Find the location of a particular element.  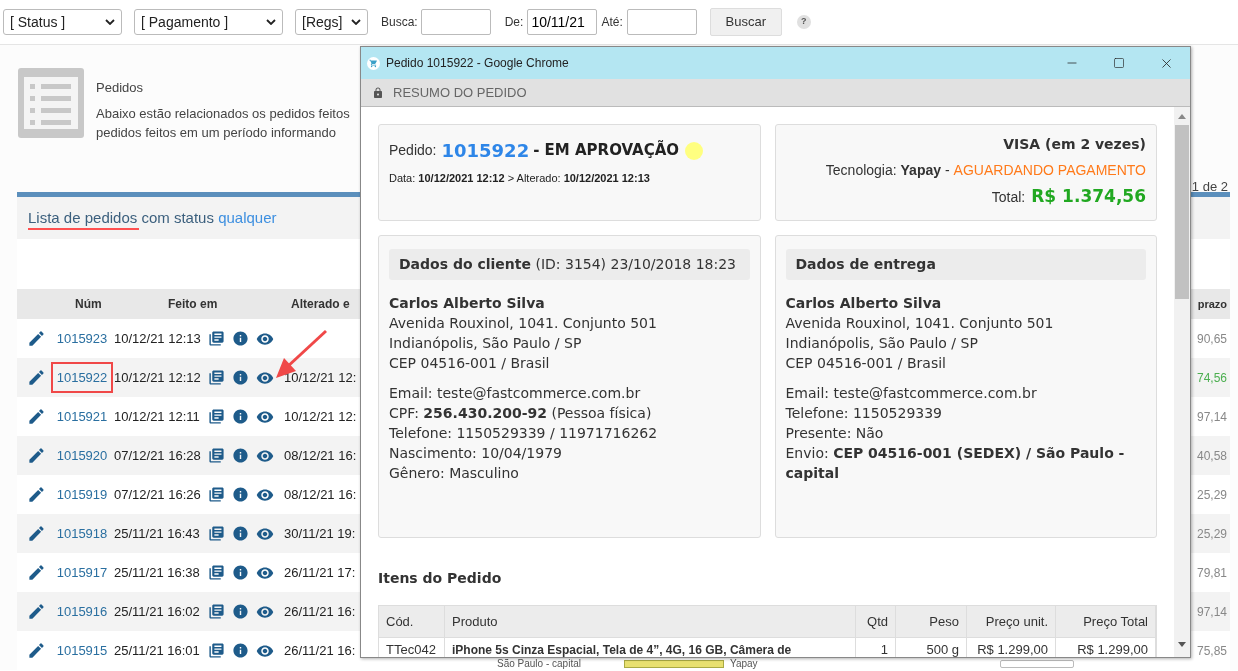

order-number-link: 1015915 is located at coordinates (82, 650).